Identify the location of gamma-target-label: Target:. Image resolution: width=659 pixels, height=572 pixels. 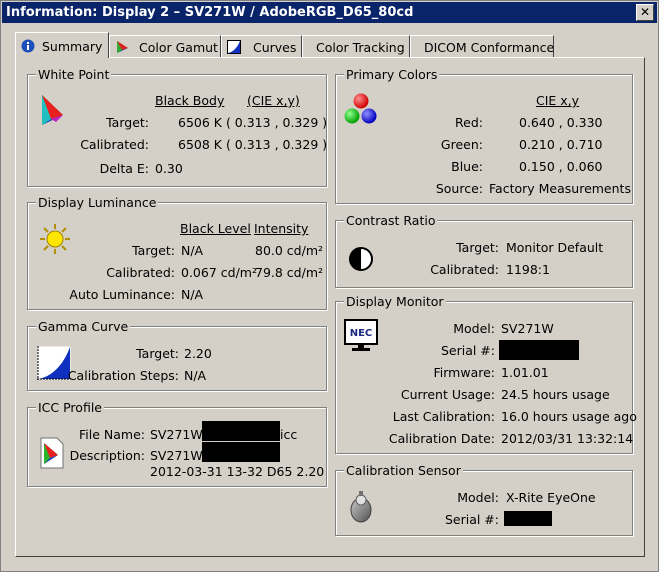
(157, 353).